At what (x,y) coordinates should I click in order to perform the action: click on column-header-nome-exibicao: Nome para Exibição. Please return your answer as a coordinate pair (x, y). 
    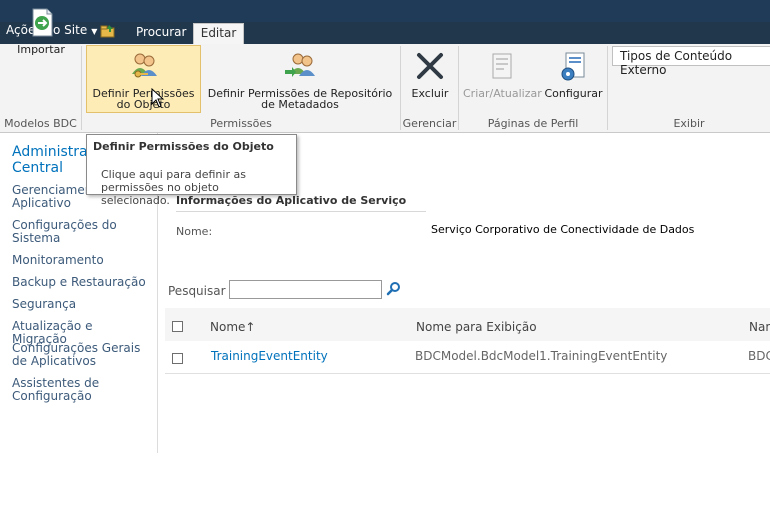
    Looking at the image, I should click on (476, 327).